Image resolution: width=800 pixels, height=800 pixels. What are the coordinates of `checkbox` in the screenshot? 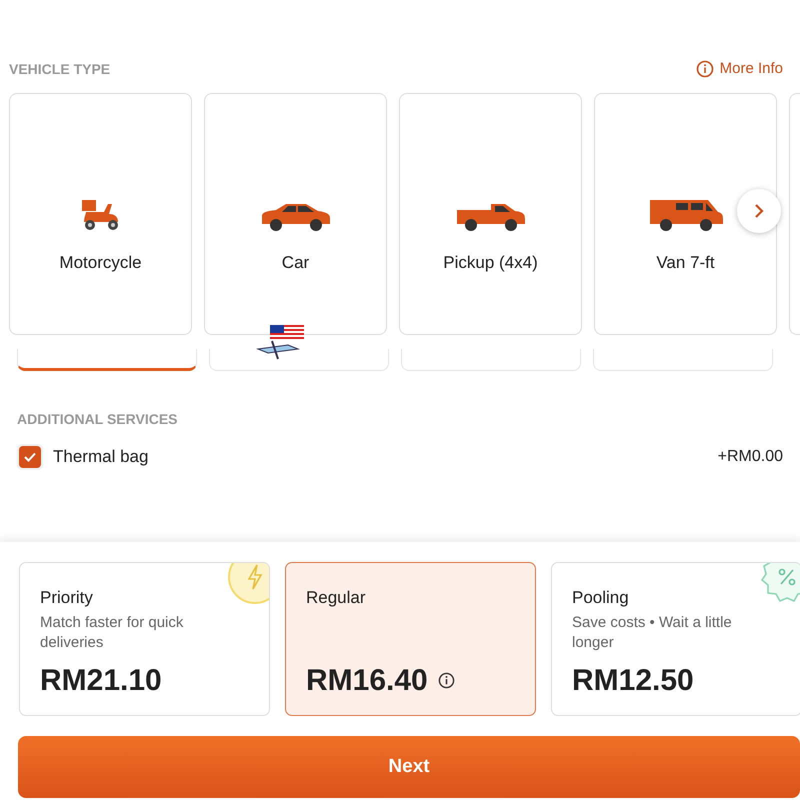 It's located at (30, 457).